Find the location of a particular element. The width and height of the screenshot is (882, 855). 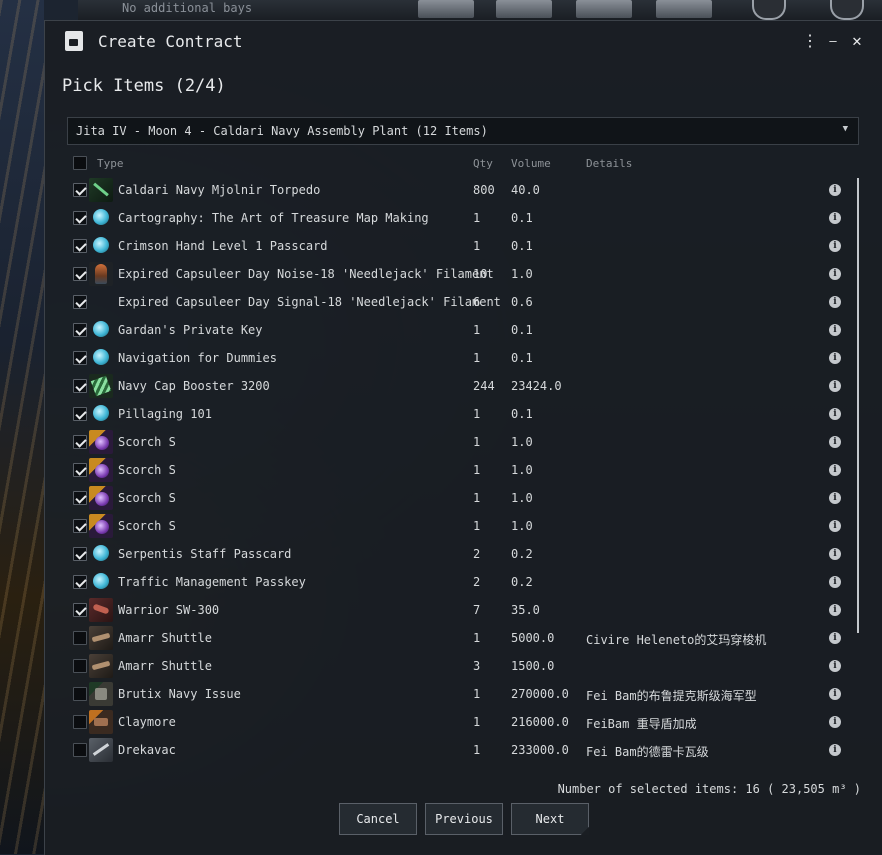

background-cargo-bar: No additional bays is located at coordinates (480, 10).